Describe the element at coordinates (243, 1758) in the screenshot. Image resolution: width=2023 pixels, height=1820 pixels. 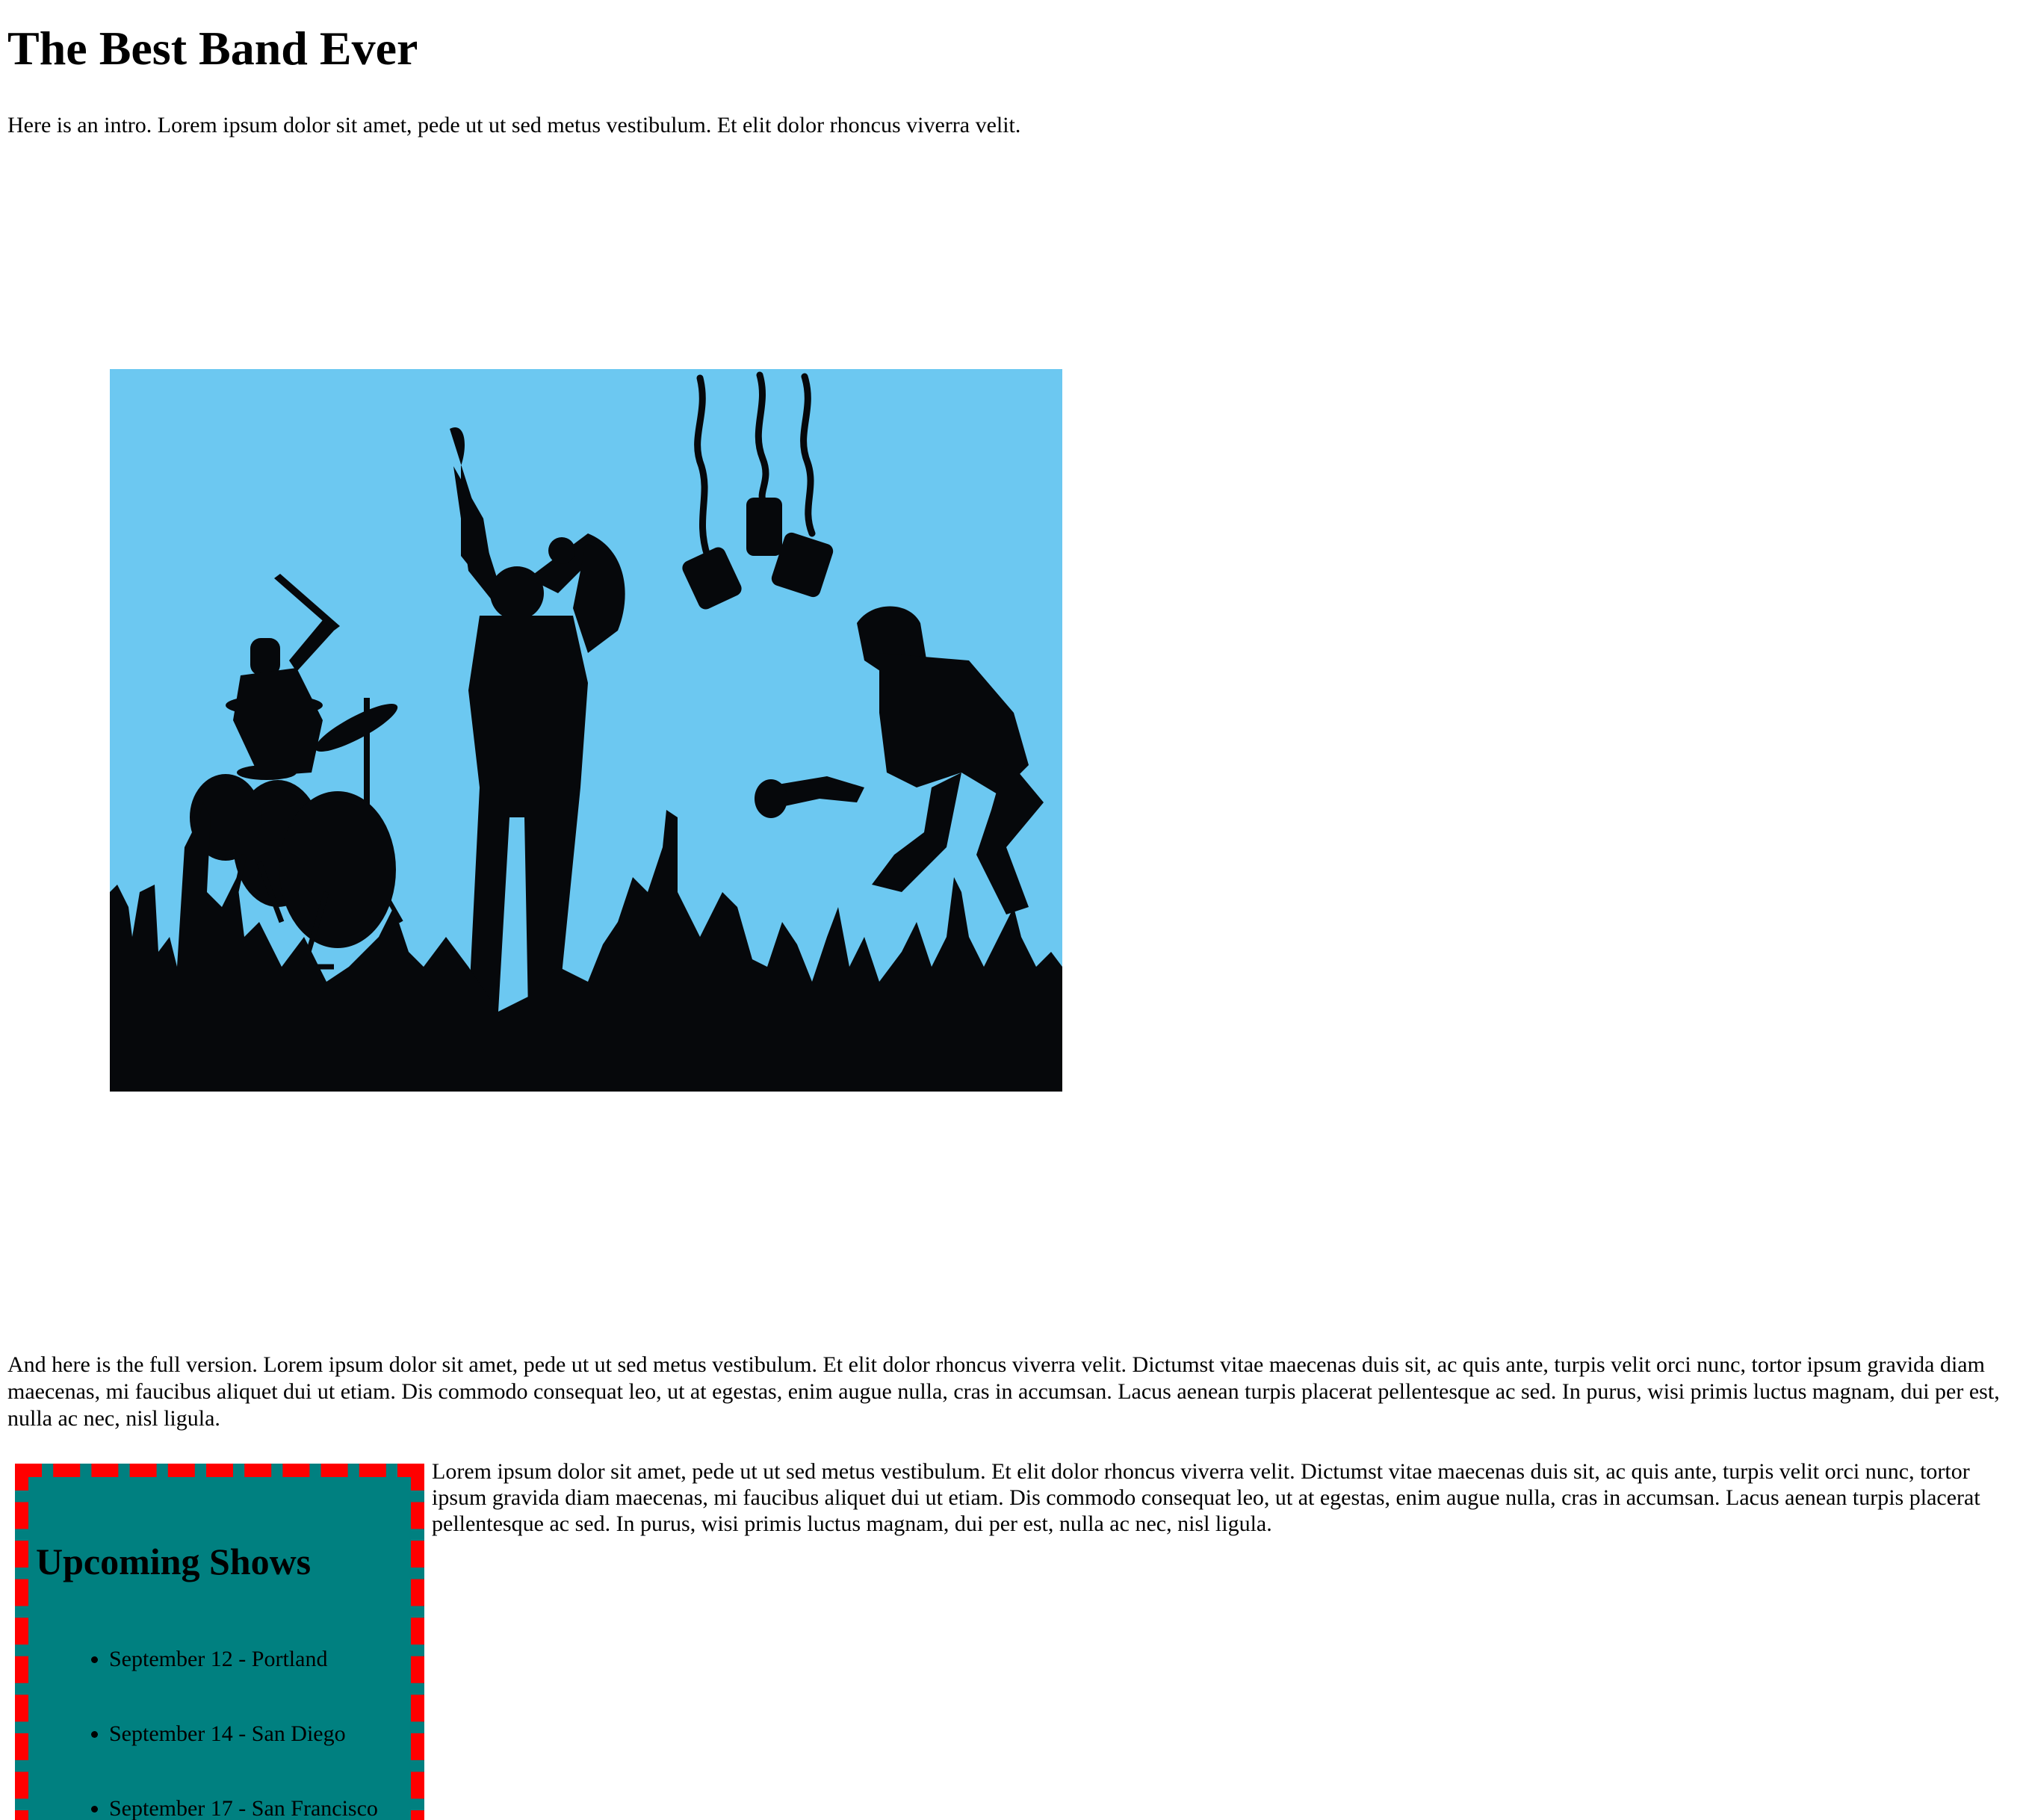
I see `list-item: September 14 - San Diego` at that location.